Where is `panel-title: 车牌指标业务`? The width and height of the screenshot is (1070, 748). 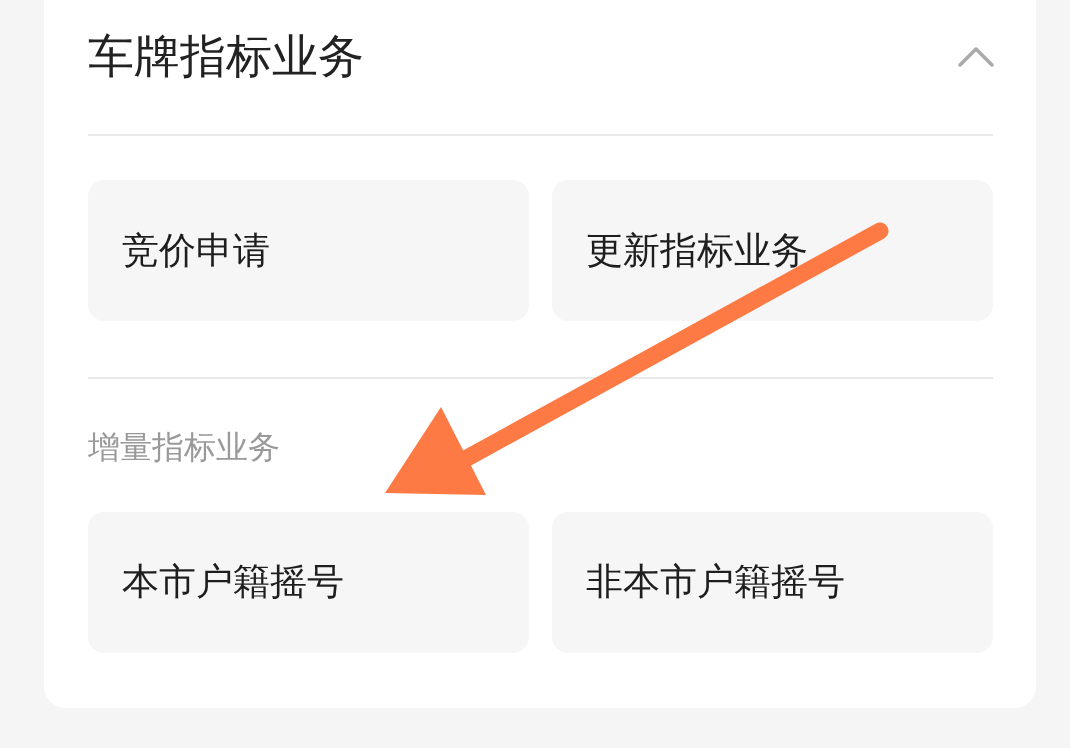
panel-title: 车牌指标业务 is located at coordinates (226, 57).